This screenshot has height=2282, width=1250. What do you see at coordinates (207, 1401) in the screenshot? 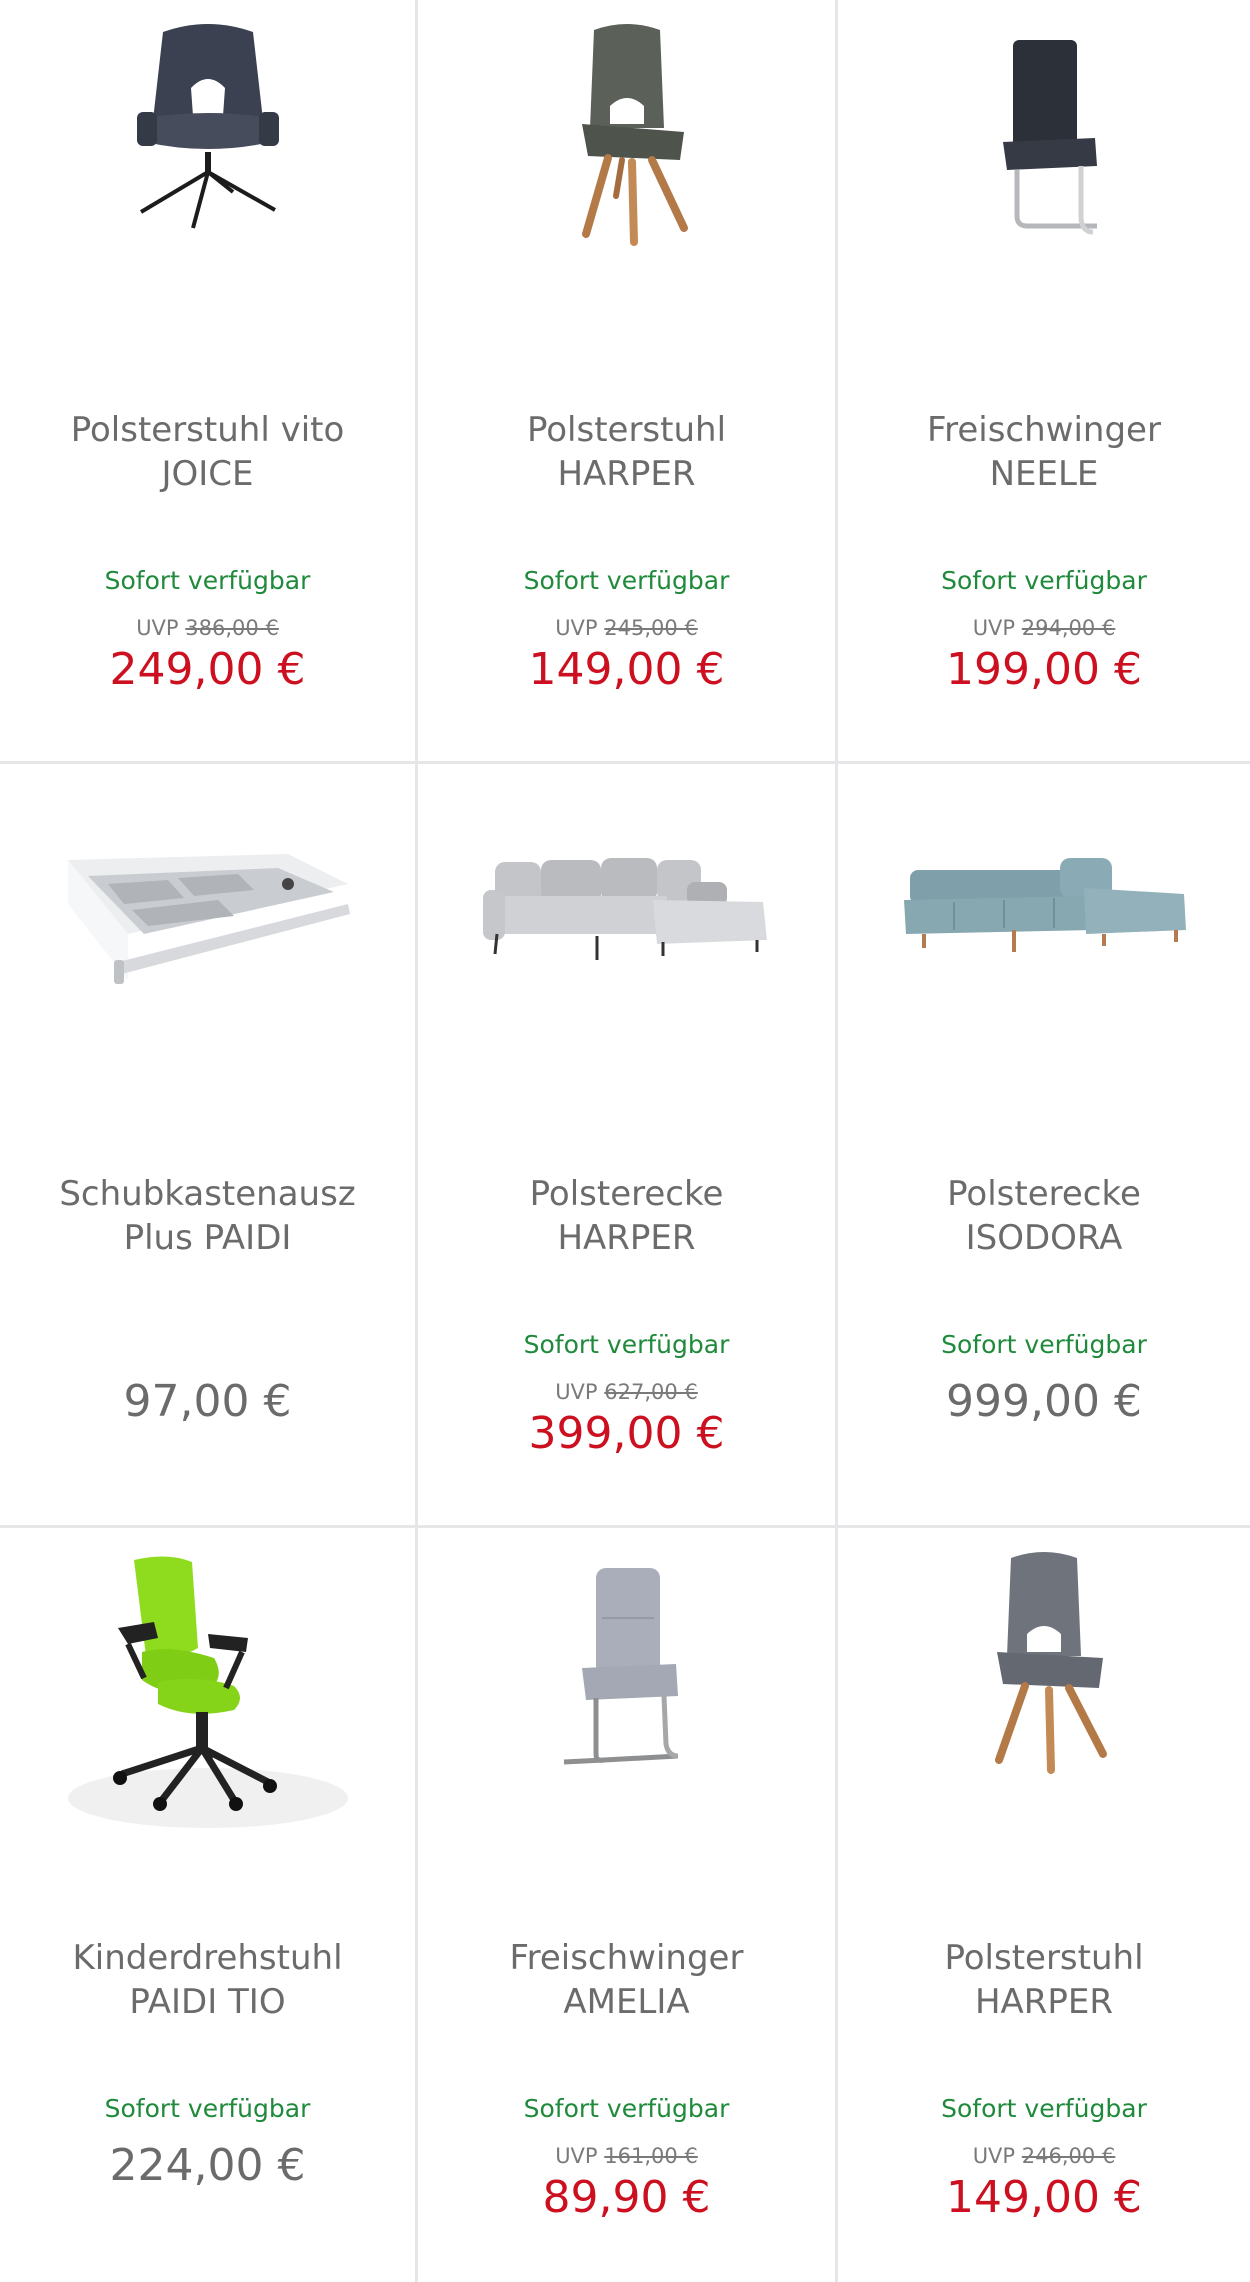
I see `price: 97,00 €` at bounding box center [207, 1401].